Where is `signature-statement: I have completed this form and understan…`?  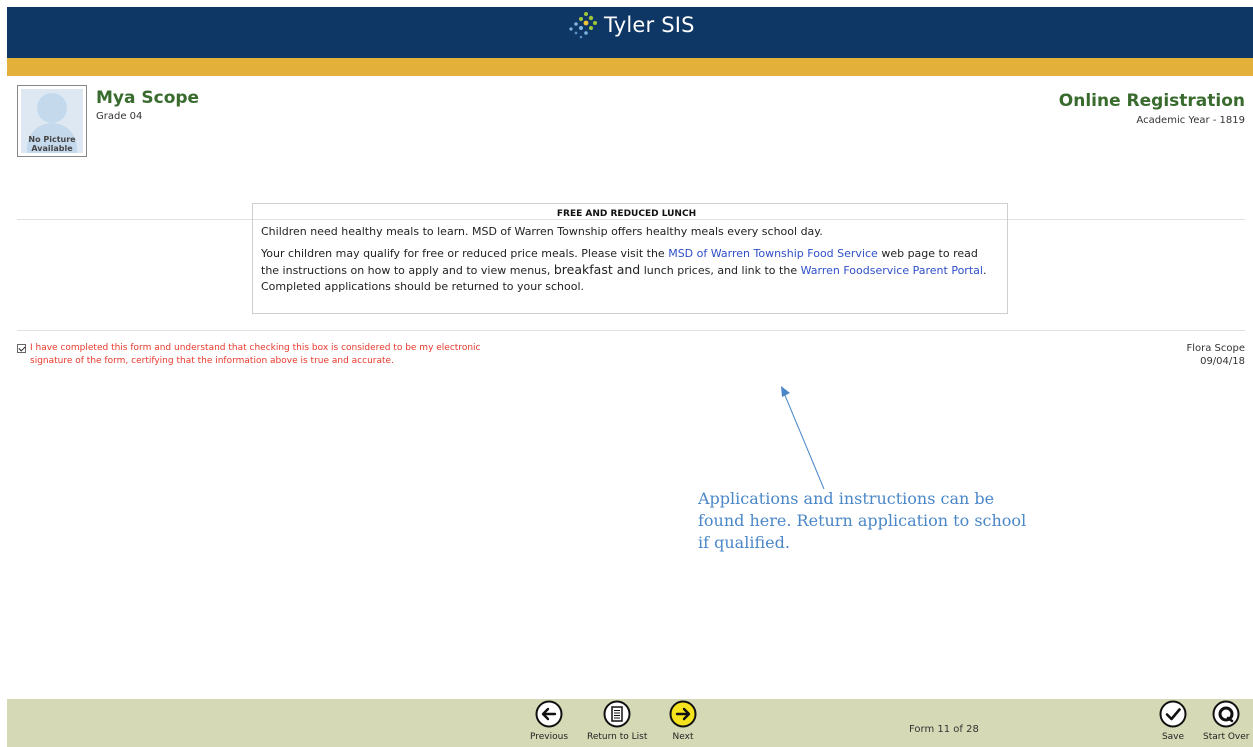
signature-statement: I have completed this form and understan… is located at coordinates (255, 354).